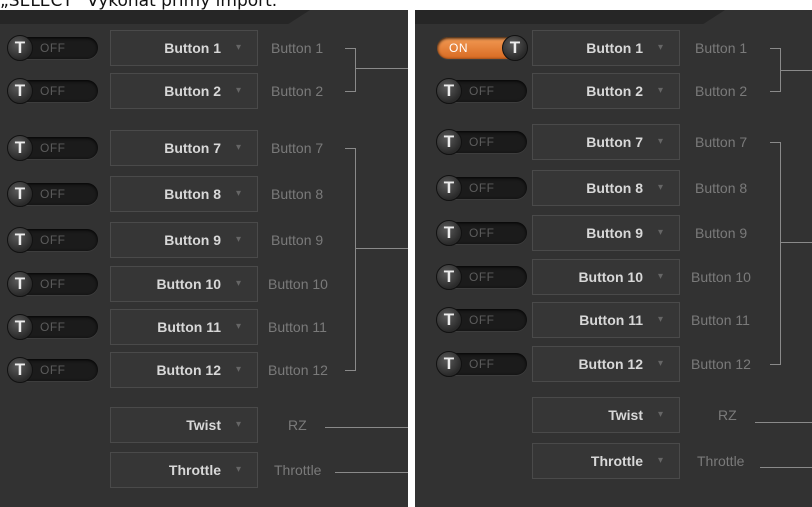 The height and width of the screenshot is (507, 812). What do you see at coordinates (721, 91) in the screenshot?
I see `output-label: Button 2` at bounding box center [721, 91].